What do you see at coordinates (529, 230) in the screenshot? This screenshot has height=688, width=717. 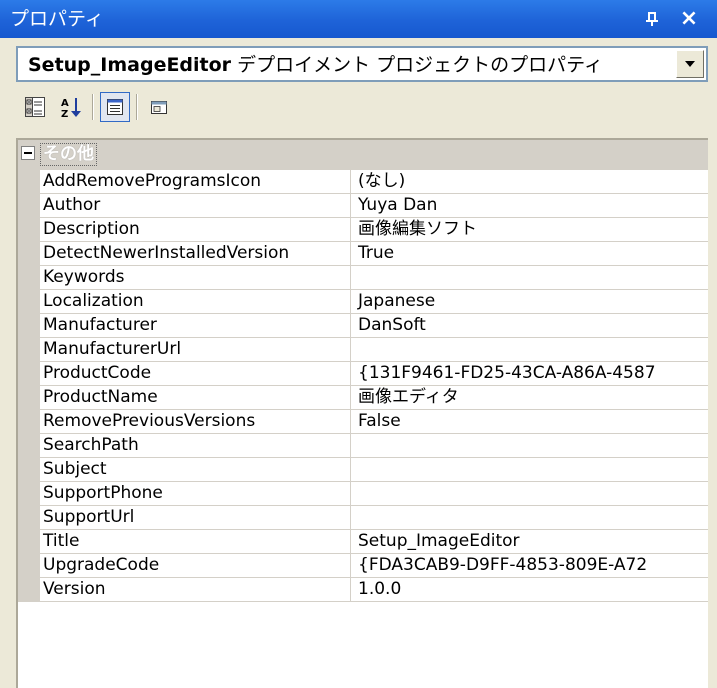 I see `property-value: 画像編集ソフト` at bounding box center [529, 230].